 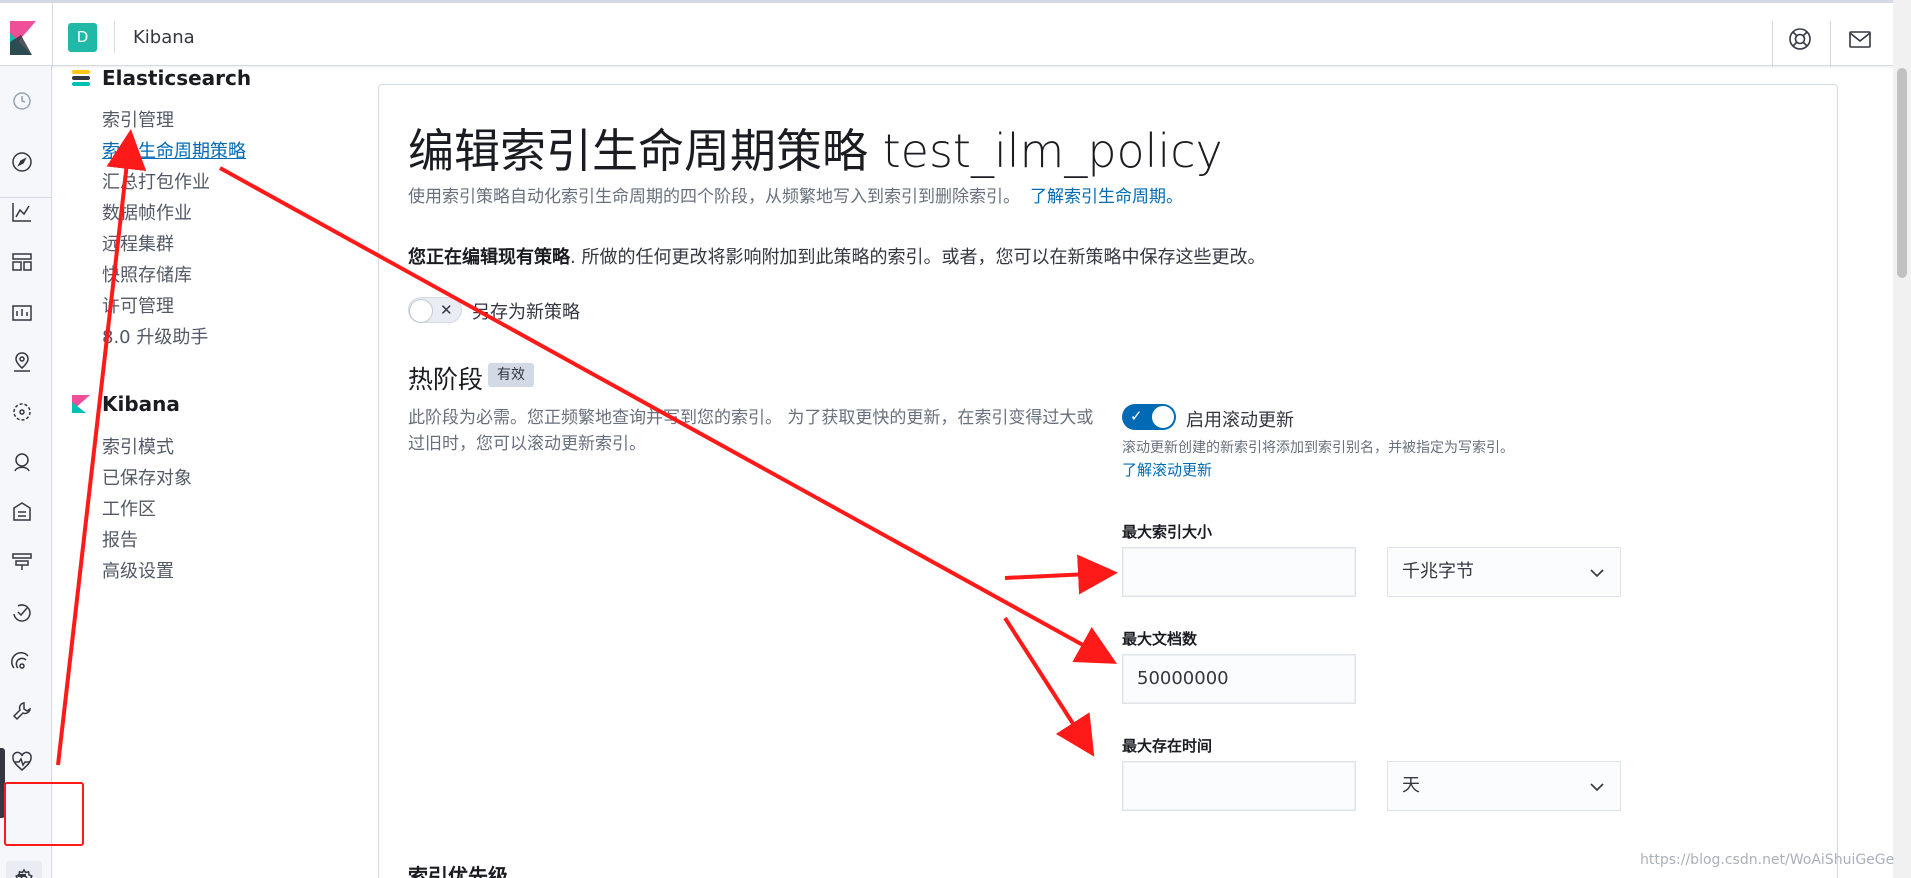 What do you see at coordinates (82, 37) in the screenshot?
I see `space-avatar: D` at bounding box center [82, 37].